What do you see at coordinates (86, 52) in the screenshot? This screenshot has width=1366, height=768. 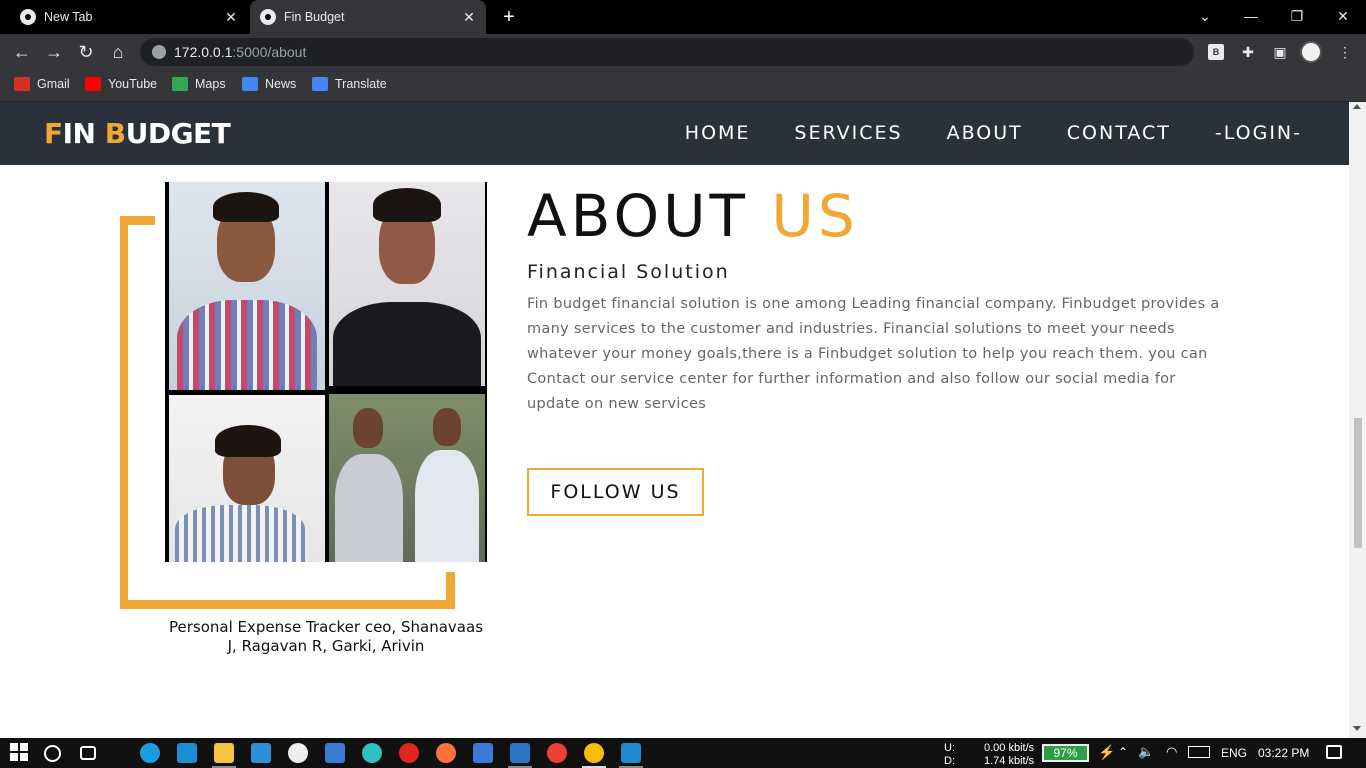 I see `reload-icon: ↻` at bounding box center [86, 52].